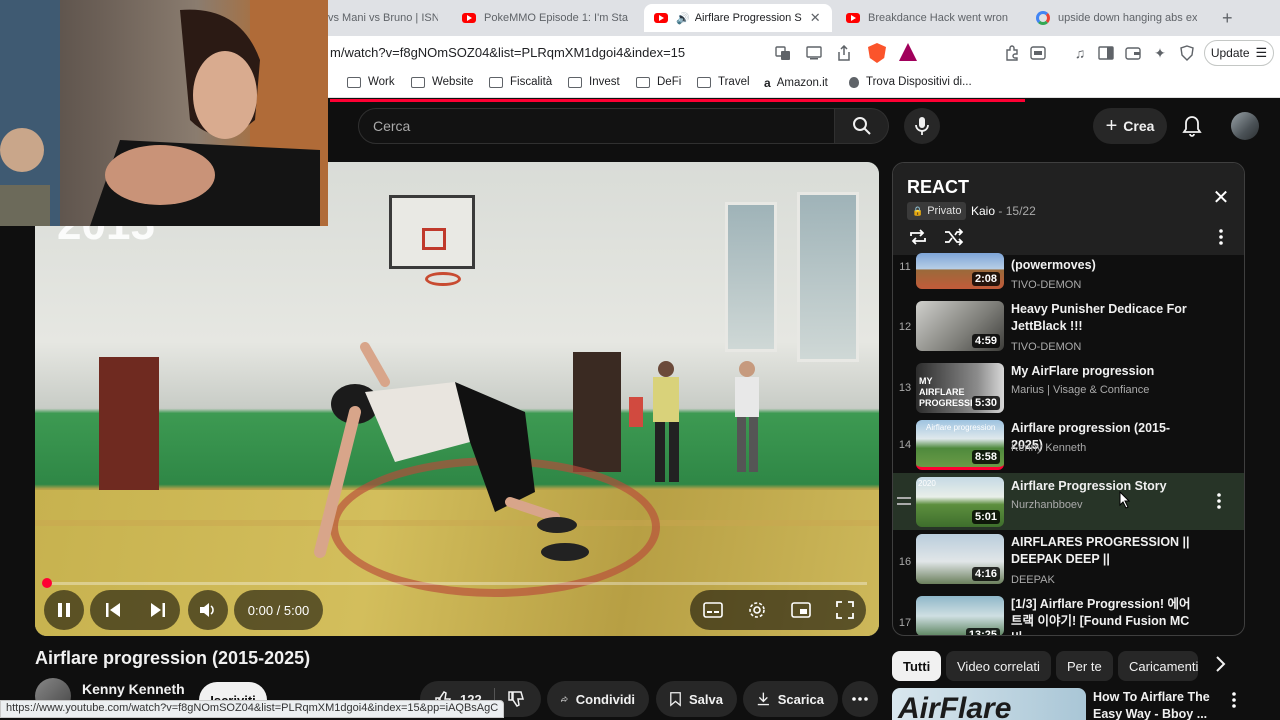  Describe the element at coordinates (1219, 501) in the screenshot. I see `item-more-icon` at that location.